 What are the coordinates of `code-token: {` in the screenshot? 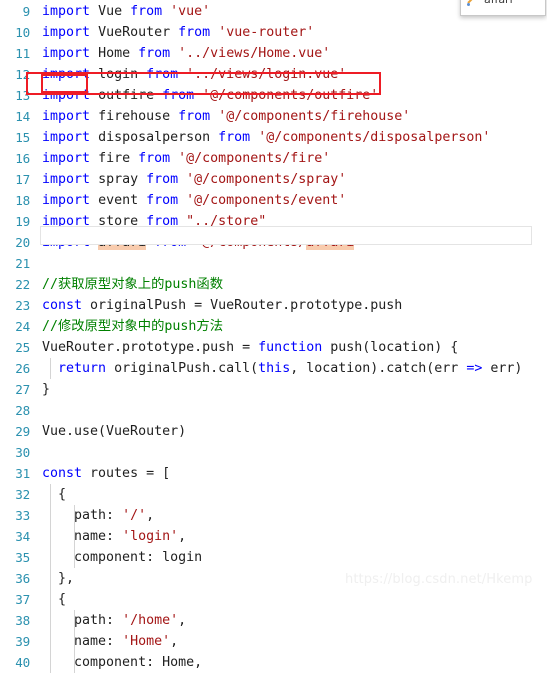 It's located at (54, 494).